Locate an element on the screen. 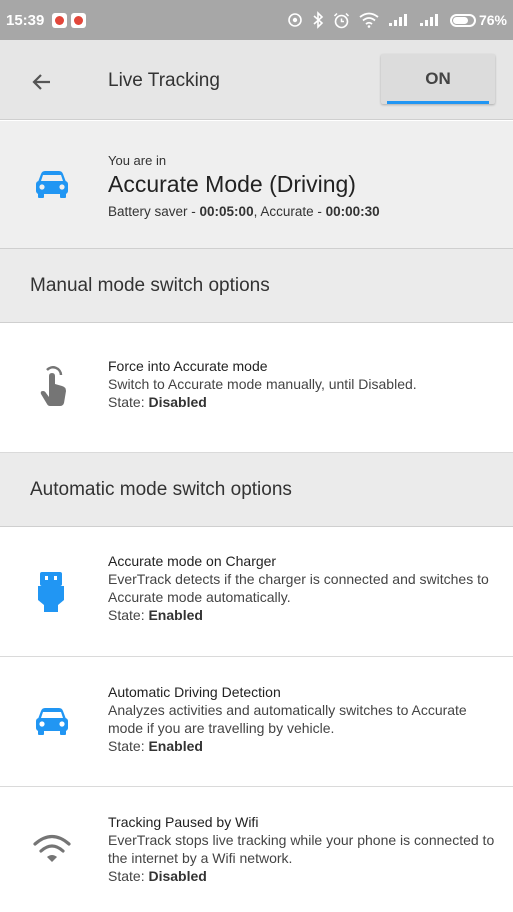 The width and height of the screenshot is (513, 912). battery-percent: 76% is located at coordinates (492, 20).